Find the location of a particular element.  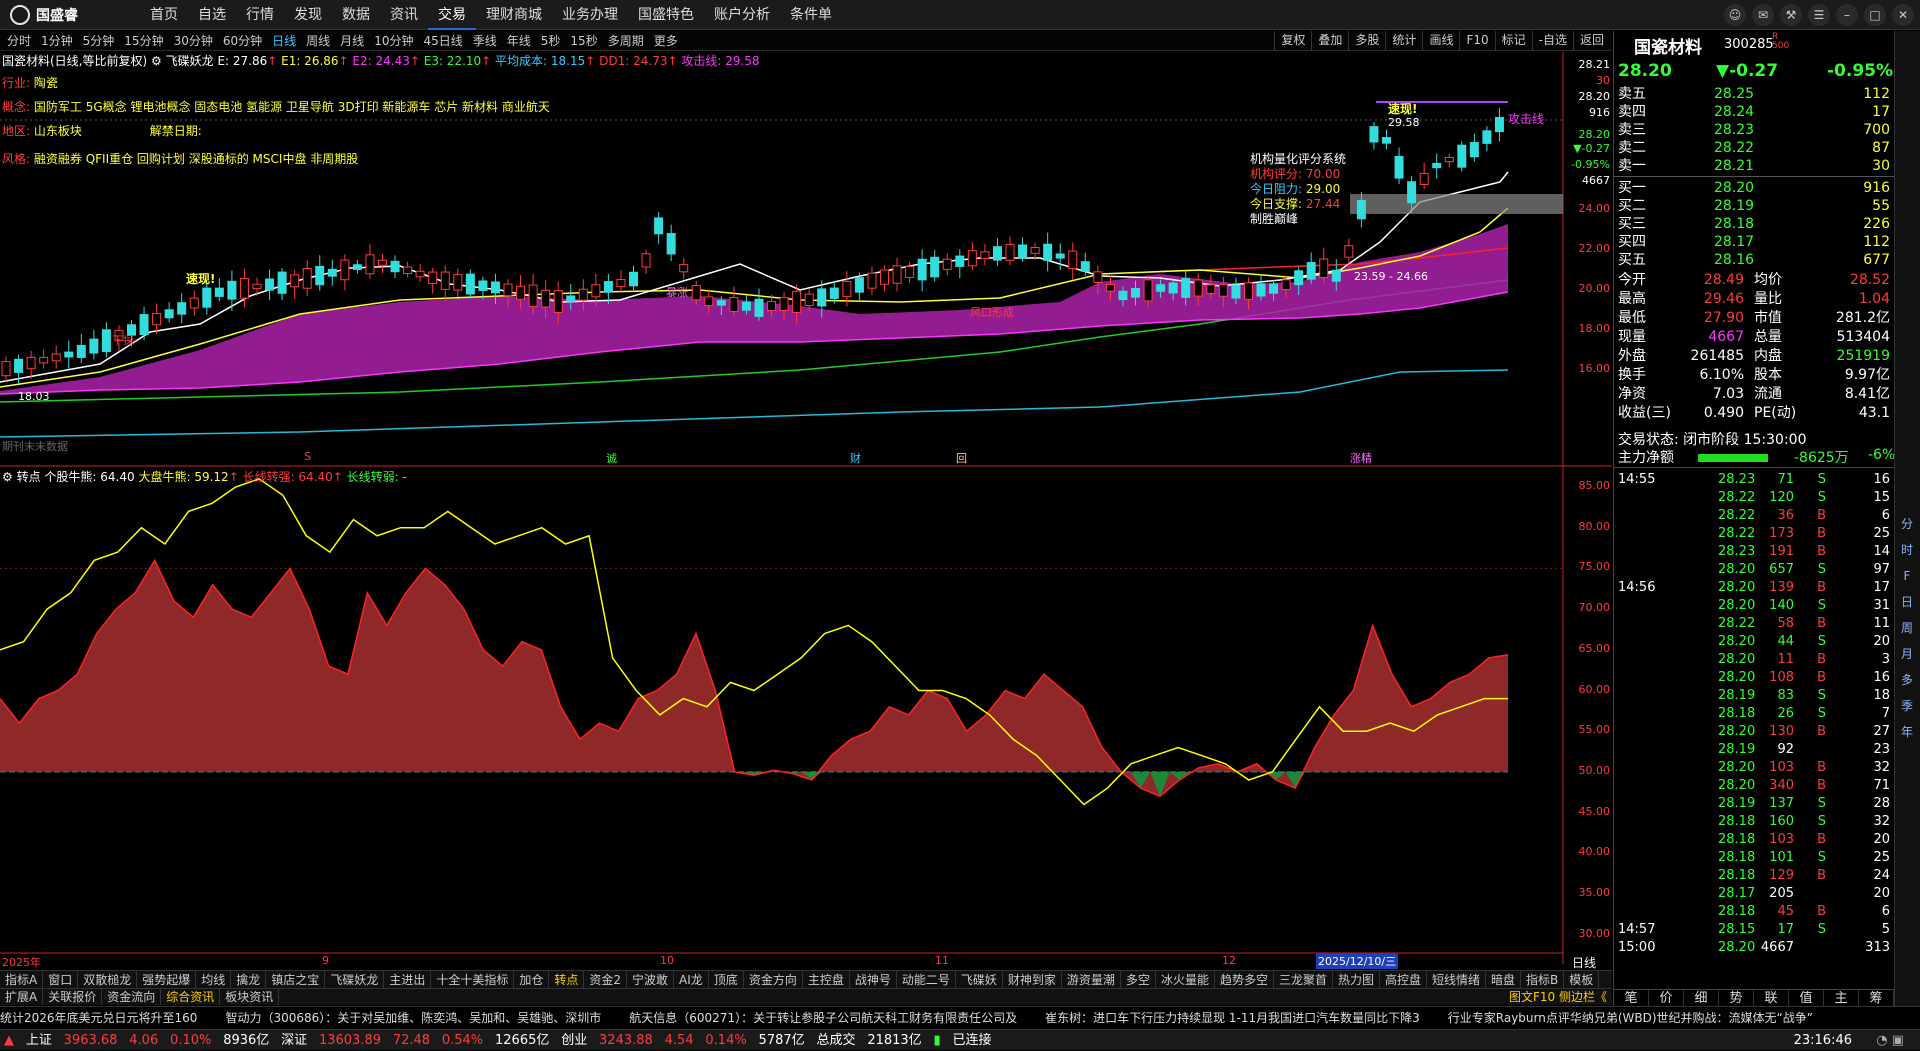

indicator-tab-9: 十全十美指标 is located at coordinates (473, 979).